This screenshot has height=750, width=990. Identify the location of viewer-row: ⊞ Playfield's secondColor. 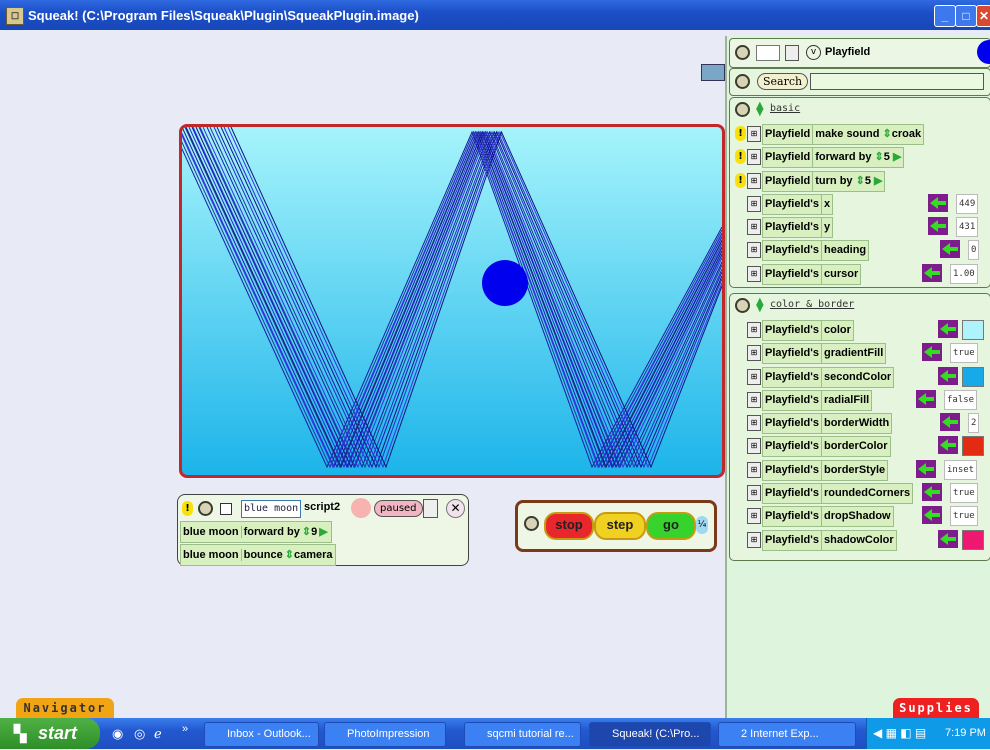
(860, 376).